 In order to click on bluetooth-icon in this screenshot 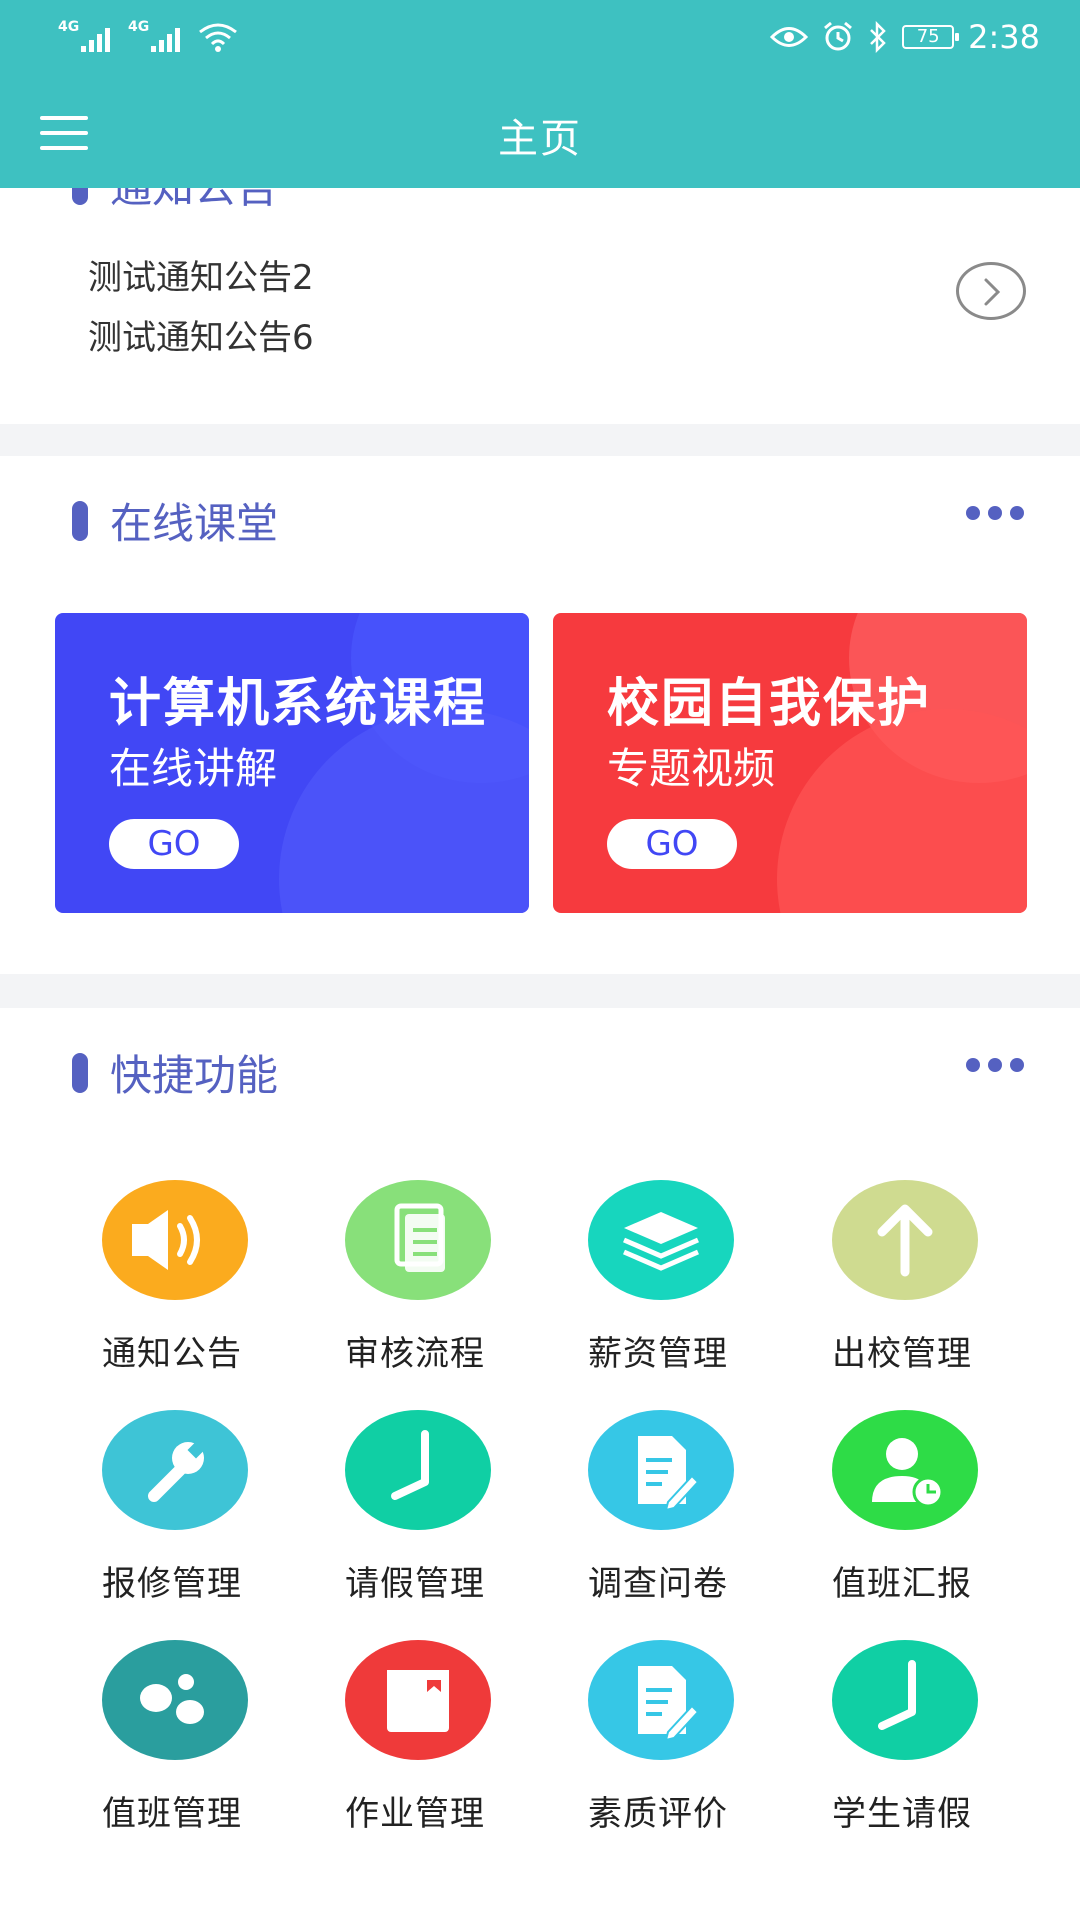, I will do `click(878, 37)`.